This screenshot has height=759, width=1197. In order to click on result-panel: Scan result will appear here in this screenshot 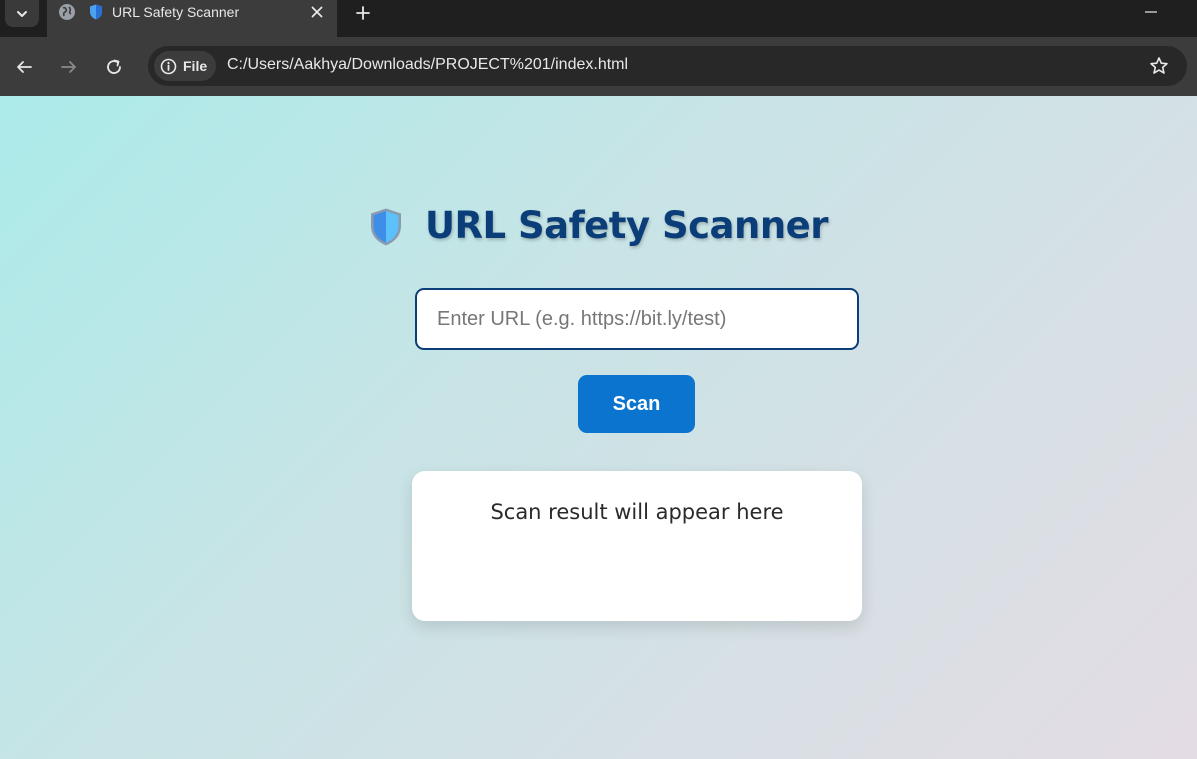, I will do `click(637, 546)`.